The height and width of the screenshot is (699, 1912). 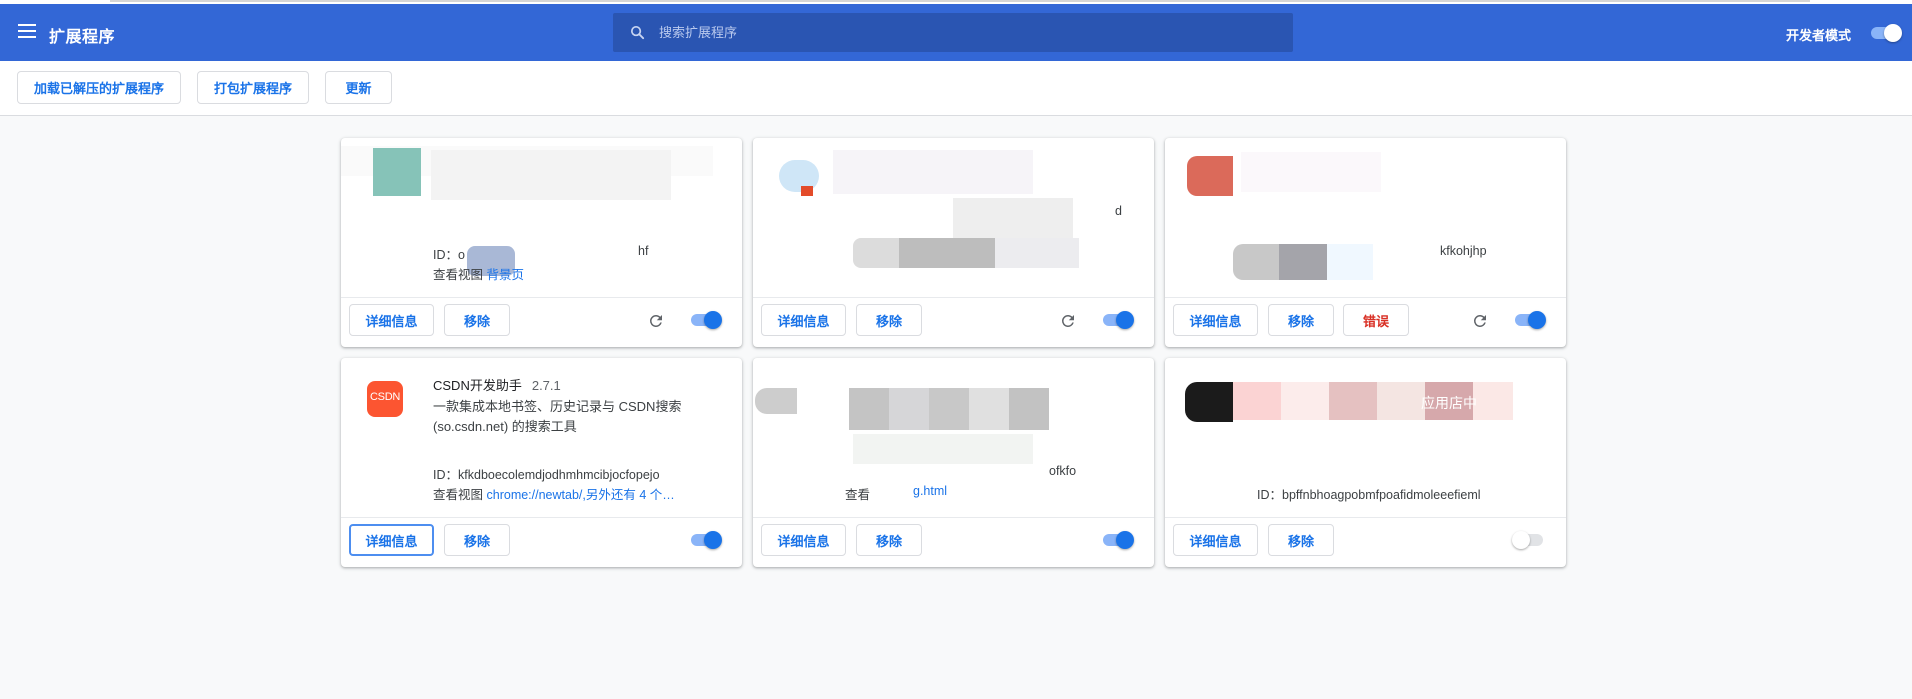 What do you see at coordinates (807, 191) in the screenshot?
I see `redacted-icon-badge` at bounding box center [807, 191].